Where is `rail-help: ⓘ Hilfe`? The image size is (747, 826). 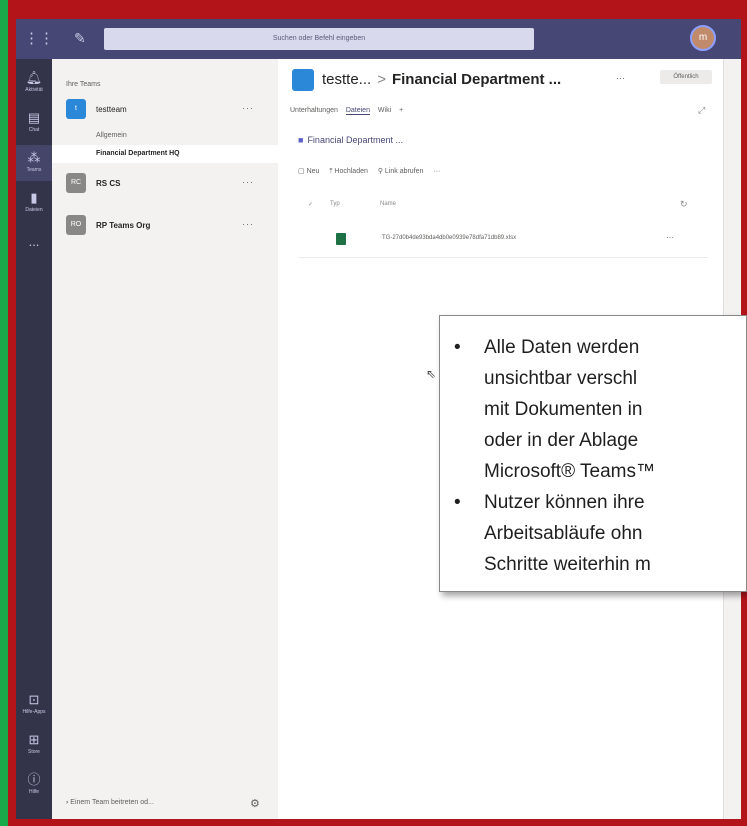
rail-help: ⓘ Hilfe is located at coordinates (34, 785).